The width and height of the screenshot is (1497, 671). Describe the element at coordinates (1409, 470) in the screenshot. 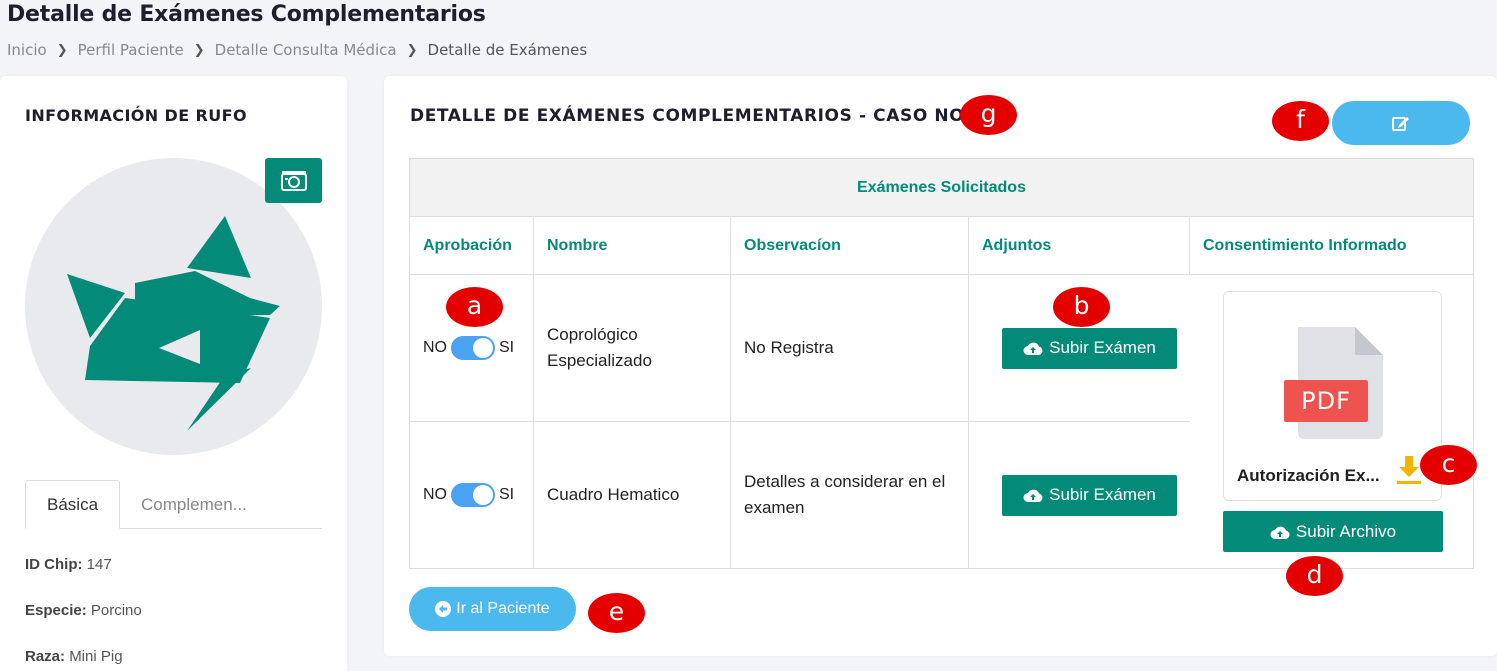

I see `download-icon` at that location.